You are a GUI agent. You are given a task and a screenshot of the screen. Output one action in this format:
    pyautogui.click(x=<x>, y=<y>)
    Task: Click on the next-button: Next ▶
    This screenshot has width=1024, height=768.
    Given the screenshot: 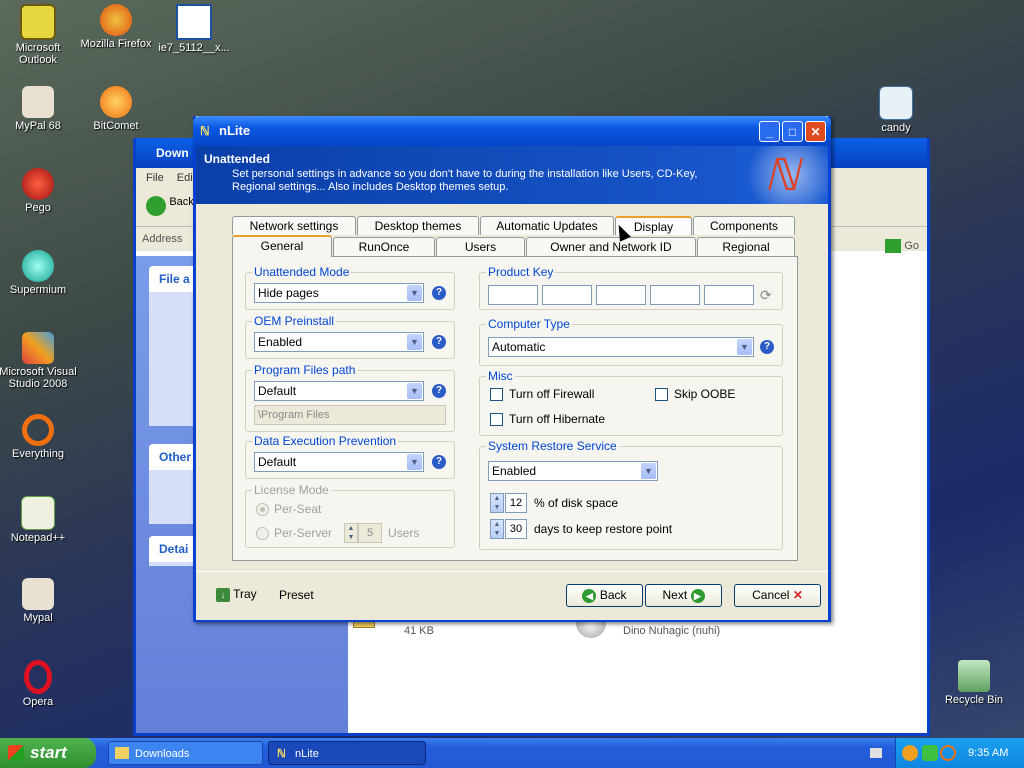 What is the action you would take?
    pyautogui.click(x=683, y=595)
    